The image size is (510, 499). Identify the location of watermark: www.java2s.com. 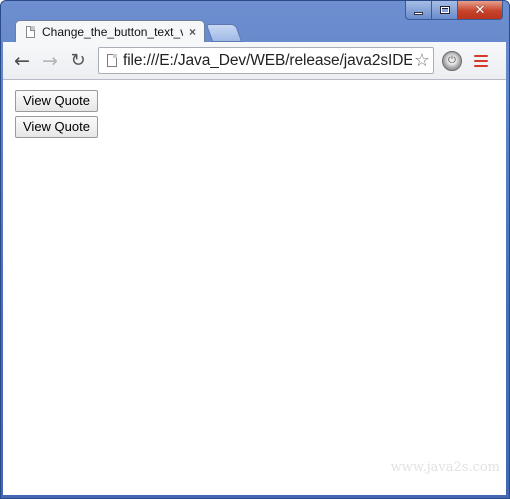
(445, 467).